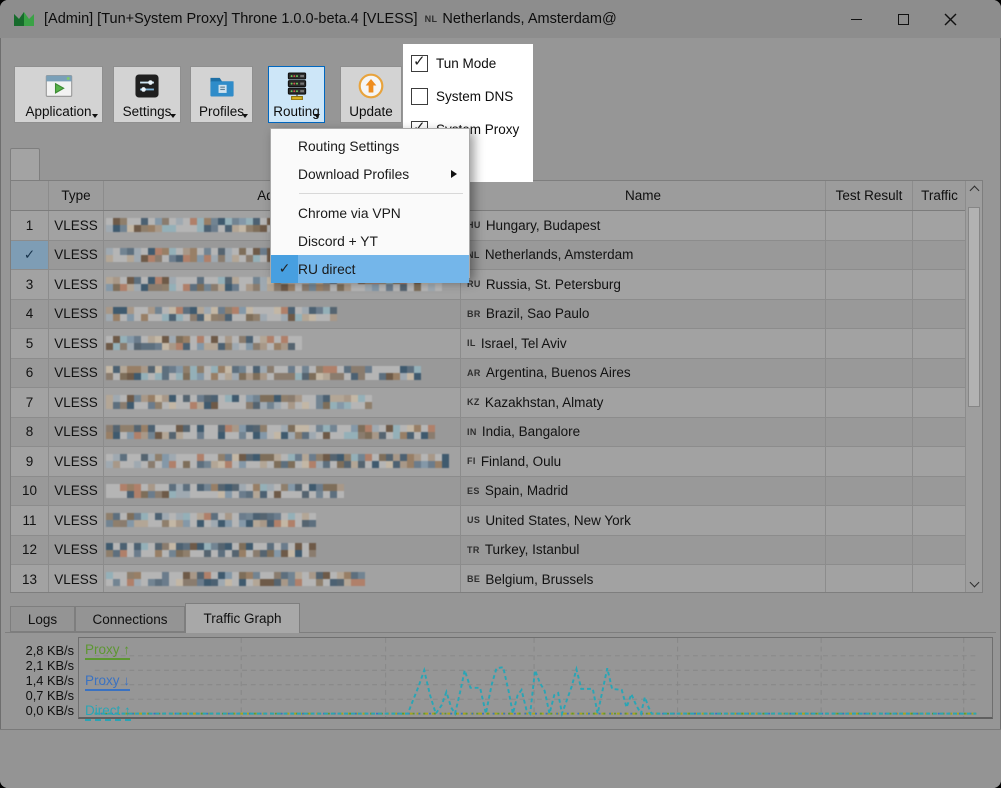 Image resolution: width=1001 pixels, height=788 pixels. What do you see at coordinates (30, 578) in the screenshot?
I see `row-number-cell: 13` at bounding box center [30, 578].